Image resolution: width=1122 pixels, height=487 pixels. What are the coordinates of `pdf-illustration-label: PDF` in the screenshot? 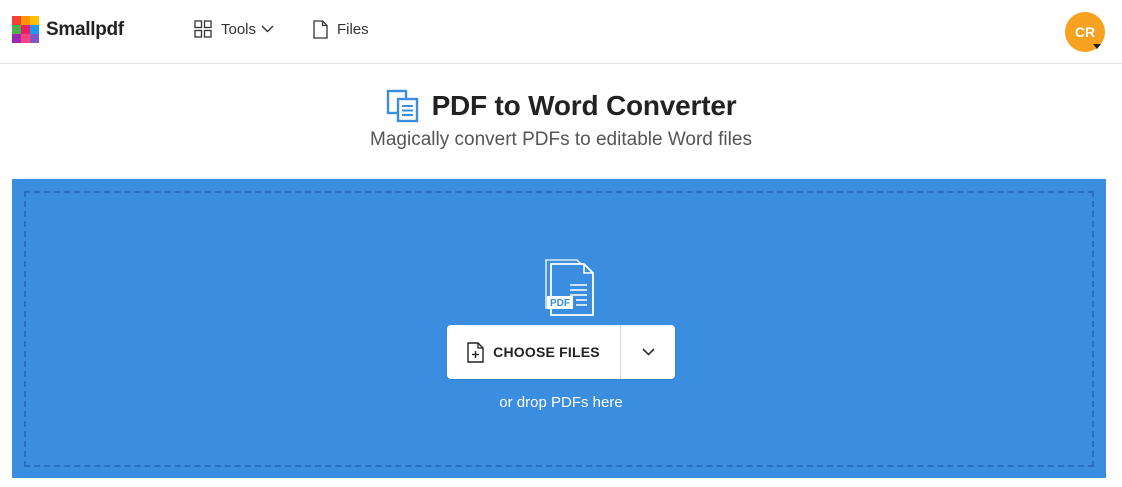 It's located at (560, 303).